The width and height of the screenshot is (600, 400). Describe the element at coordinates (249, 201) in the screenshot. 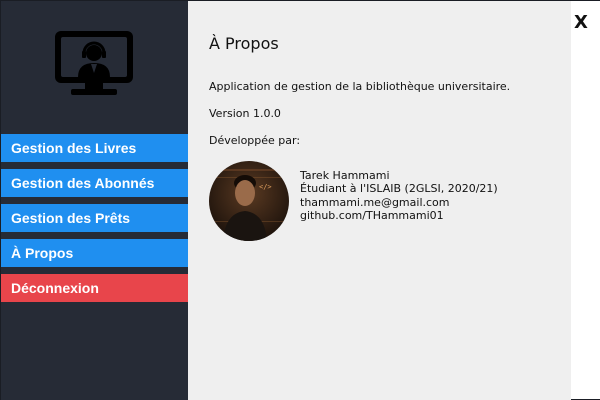

I see `developer-avatar: </>` at that location.